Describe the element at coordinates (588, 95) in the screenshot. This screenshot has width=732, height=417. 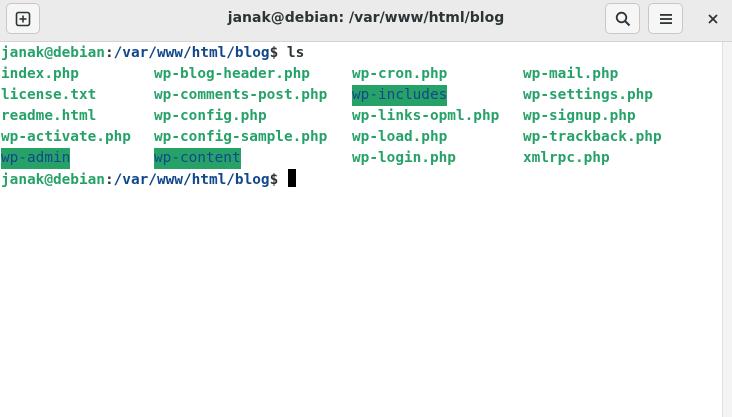
I see `file-entry: wp-settings.php` at that location.